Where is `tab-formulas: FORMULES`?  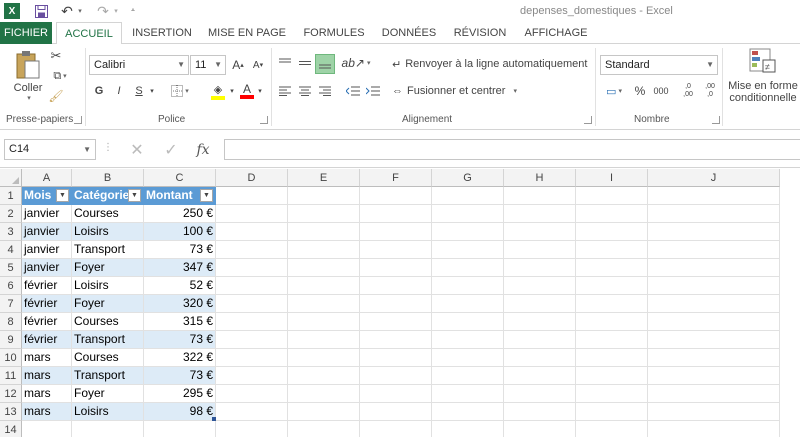
tab-formulas: FORMULES is located at coordinates (334, 33).